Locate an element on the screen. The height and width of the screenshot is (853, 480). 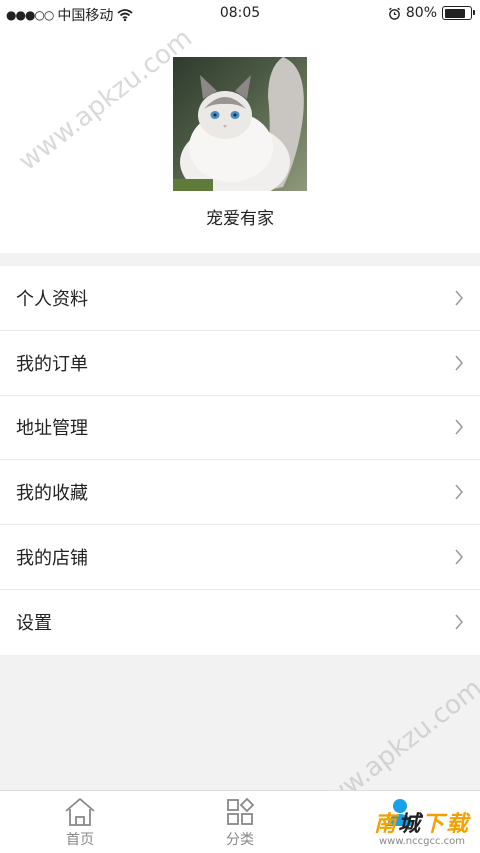
category-icon is located at coordinates (241, 811).